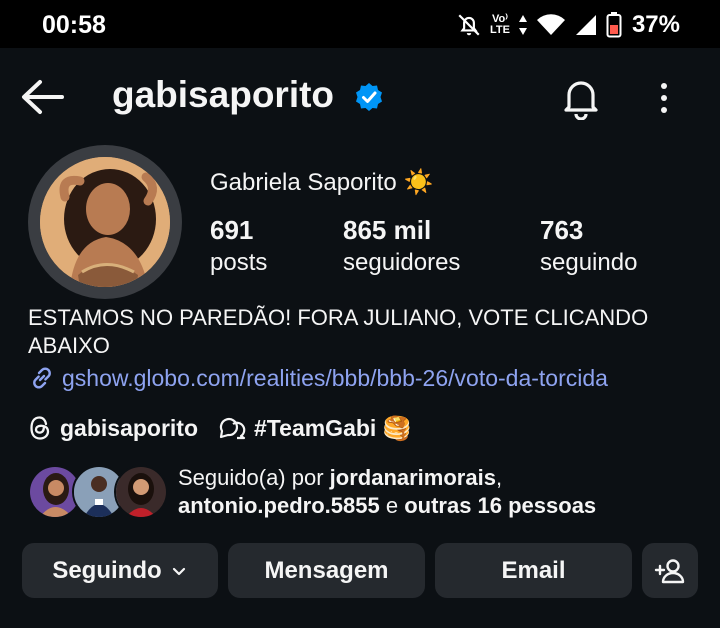  I want to click on follower-name-2: antonio.pedro.5855, so click(279, 505).